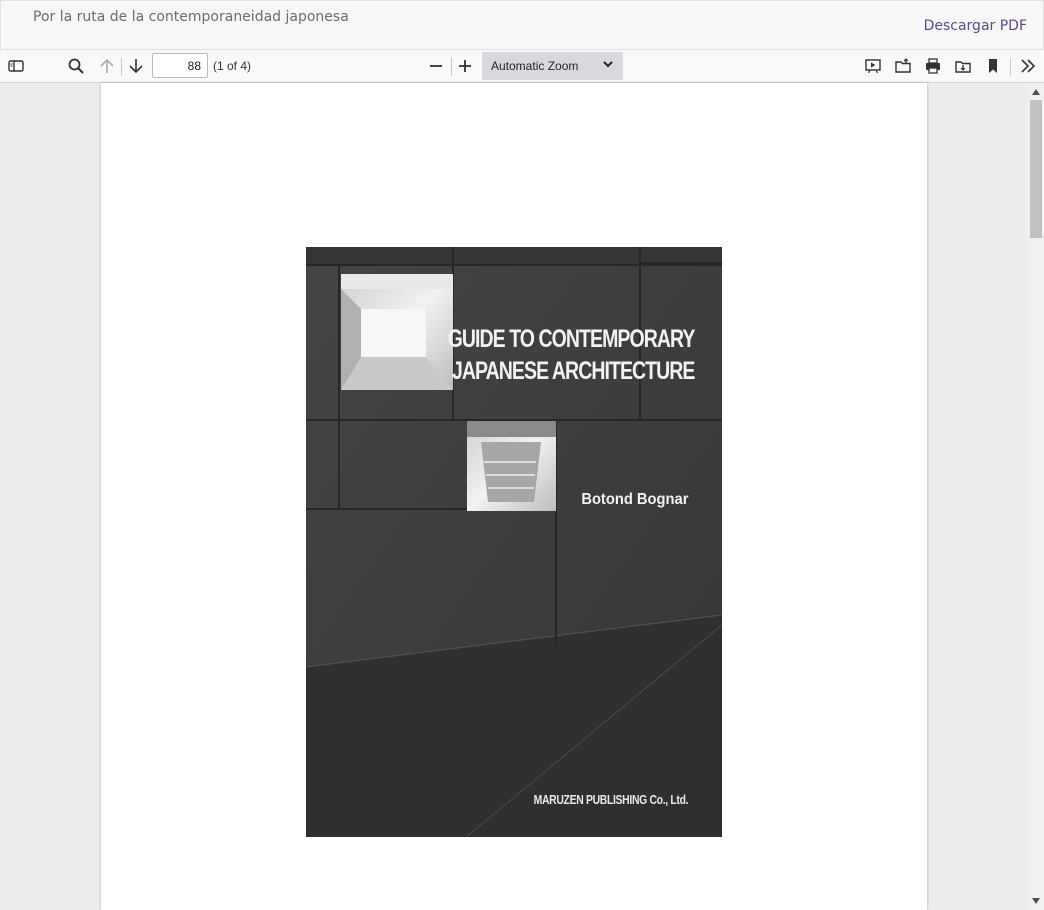 The height and width of the screenshot is (910, 1044). I want to click on presentation-icon, so click(873, 66).